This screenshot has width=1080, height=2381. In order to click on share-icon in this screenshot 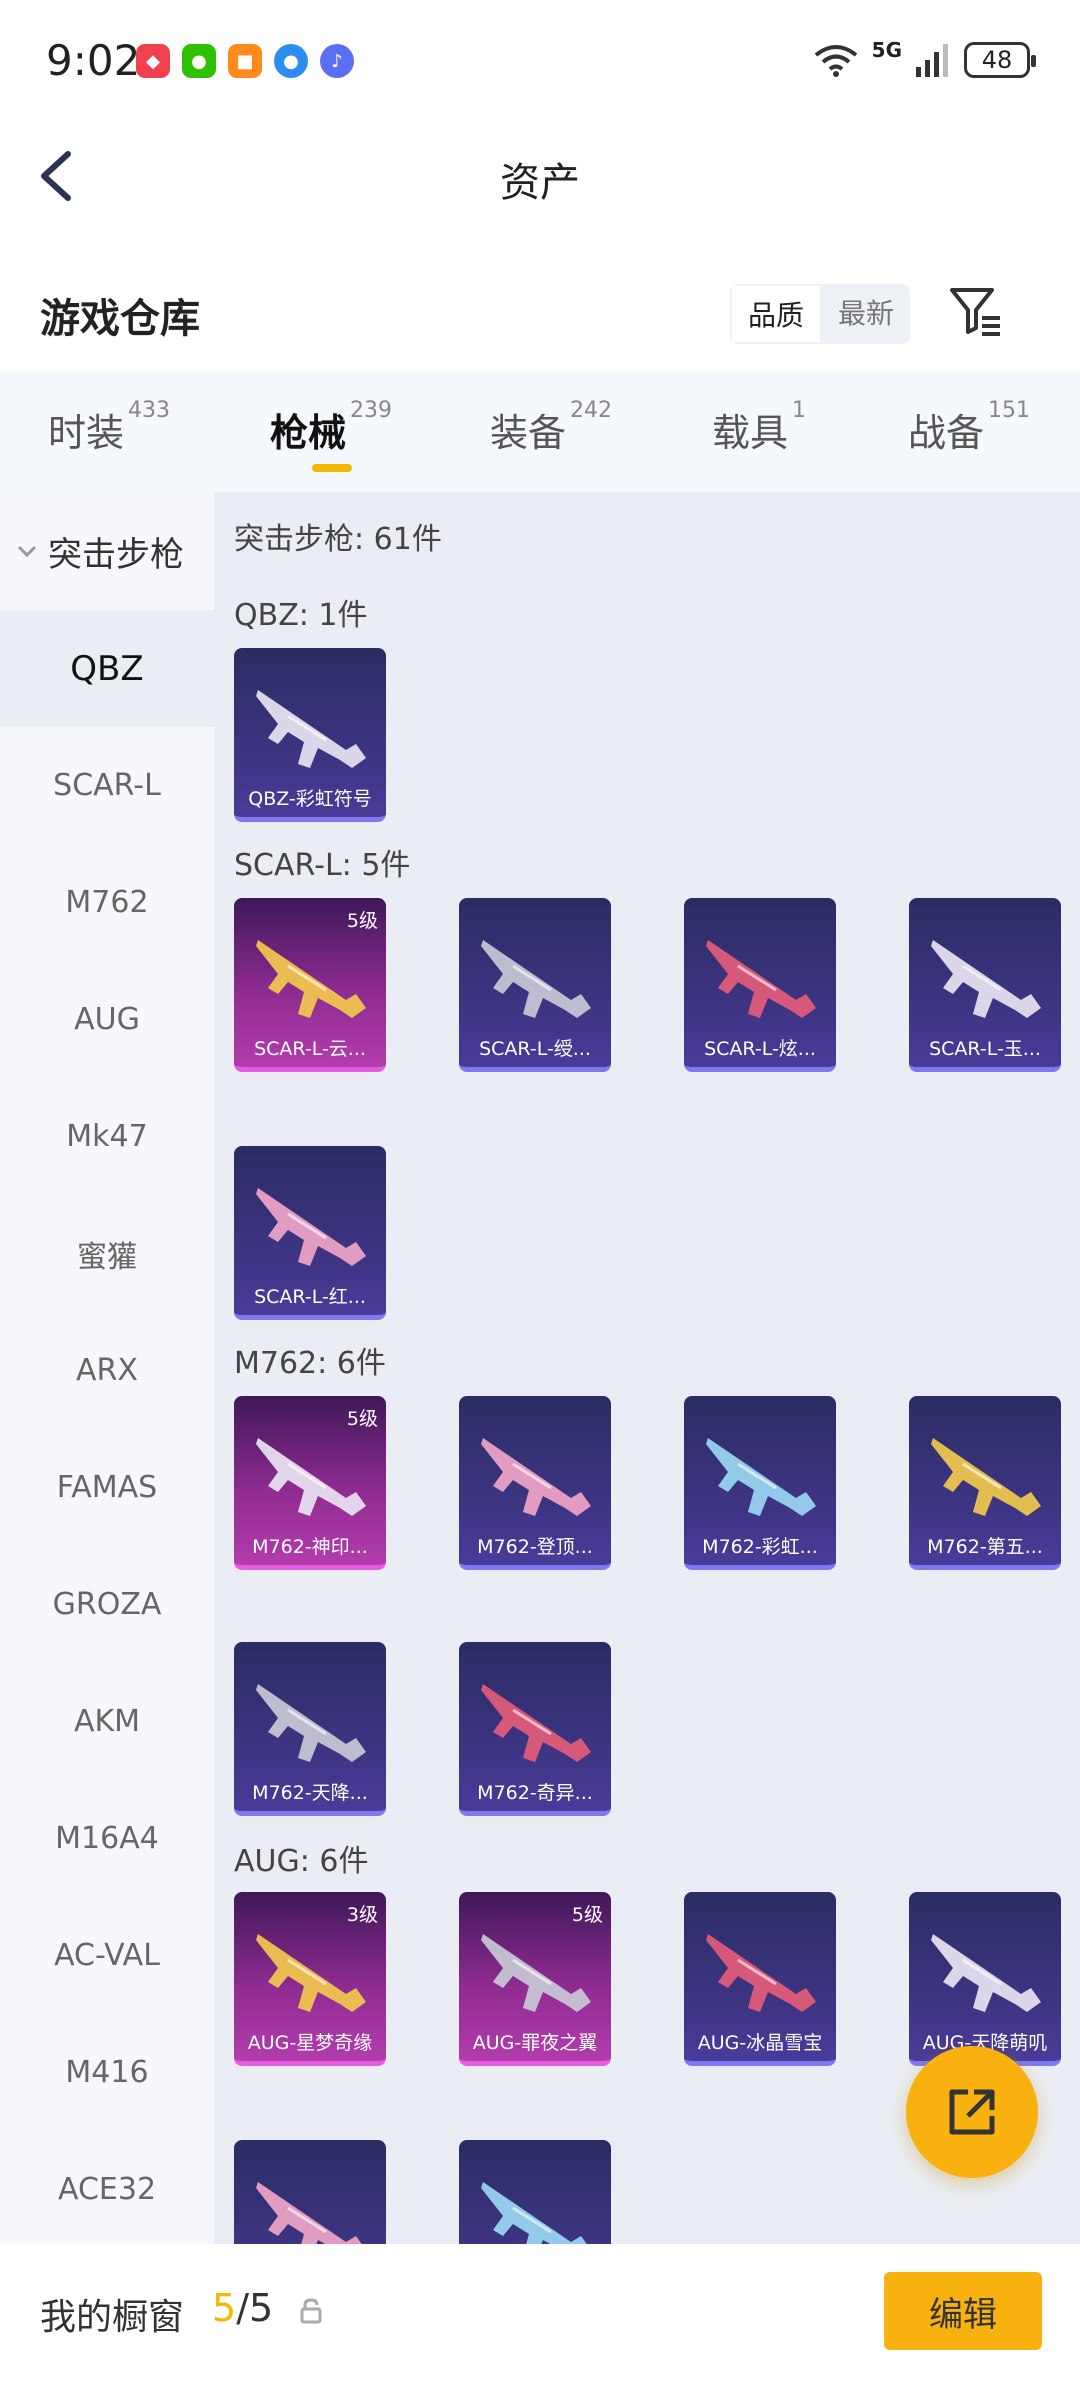, I will do `click(972, 2112)`.